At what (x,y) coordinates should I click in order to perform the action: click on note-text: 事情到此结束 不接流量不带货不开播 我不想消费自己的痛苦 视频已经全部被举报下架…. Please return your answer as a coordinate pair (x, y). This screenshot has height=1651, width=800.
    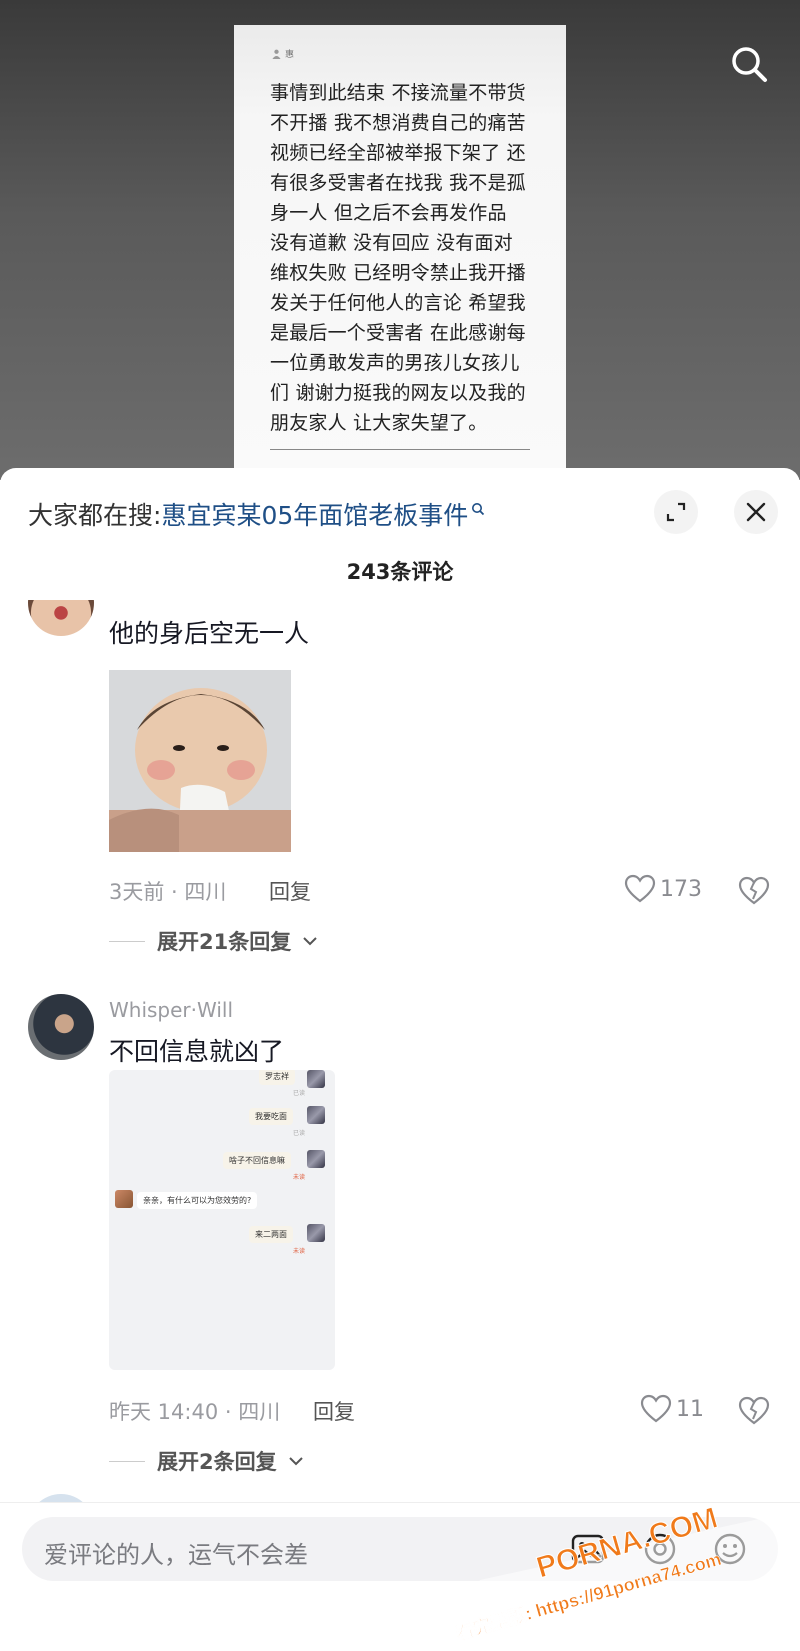
    Looking at the image, I should click on (398, 258).